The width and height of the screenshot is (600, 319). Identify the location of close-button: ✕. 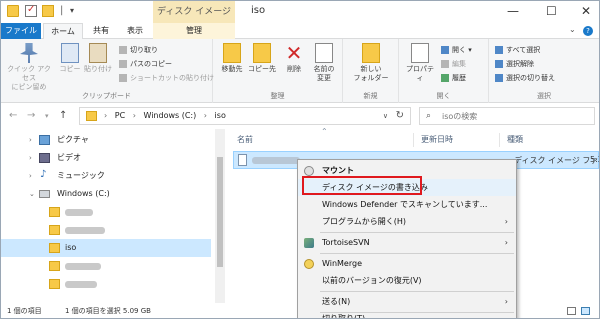
(586, 11).